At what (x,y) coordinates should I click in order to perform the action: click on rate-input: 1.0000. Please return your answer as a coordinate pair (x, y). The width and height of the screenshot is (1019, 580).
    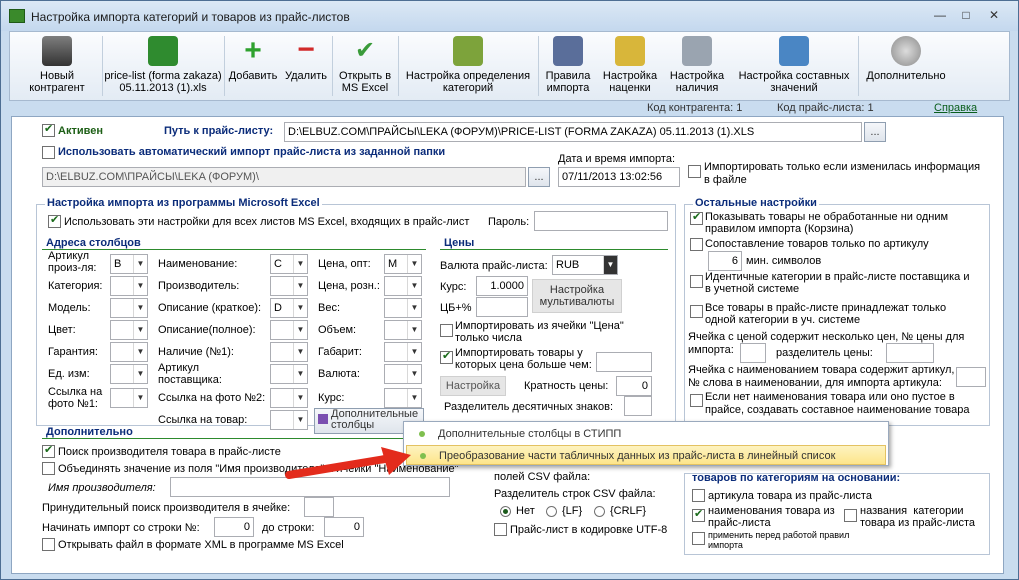
    Looking at the image, I should click on (502, 286).